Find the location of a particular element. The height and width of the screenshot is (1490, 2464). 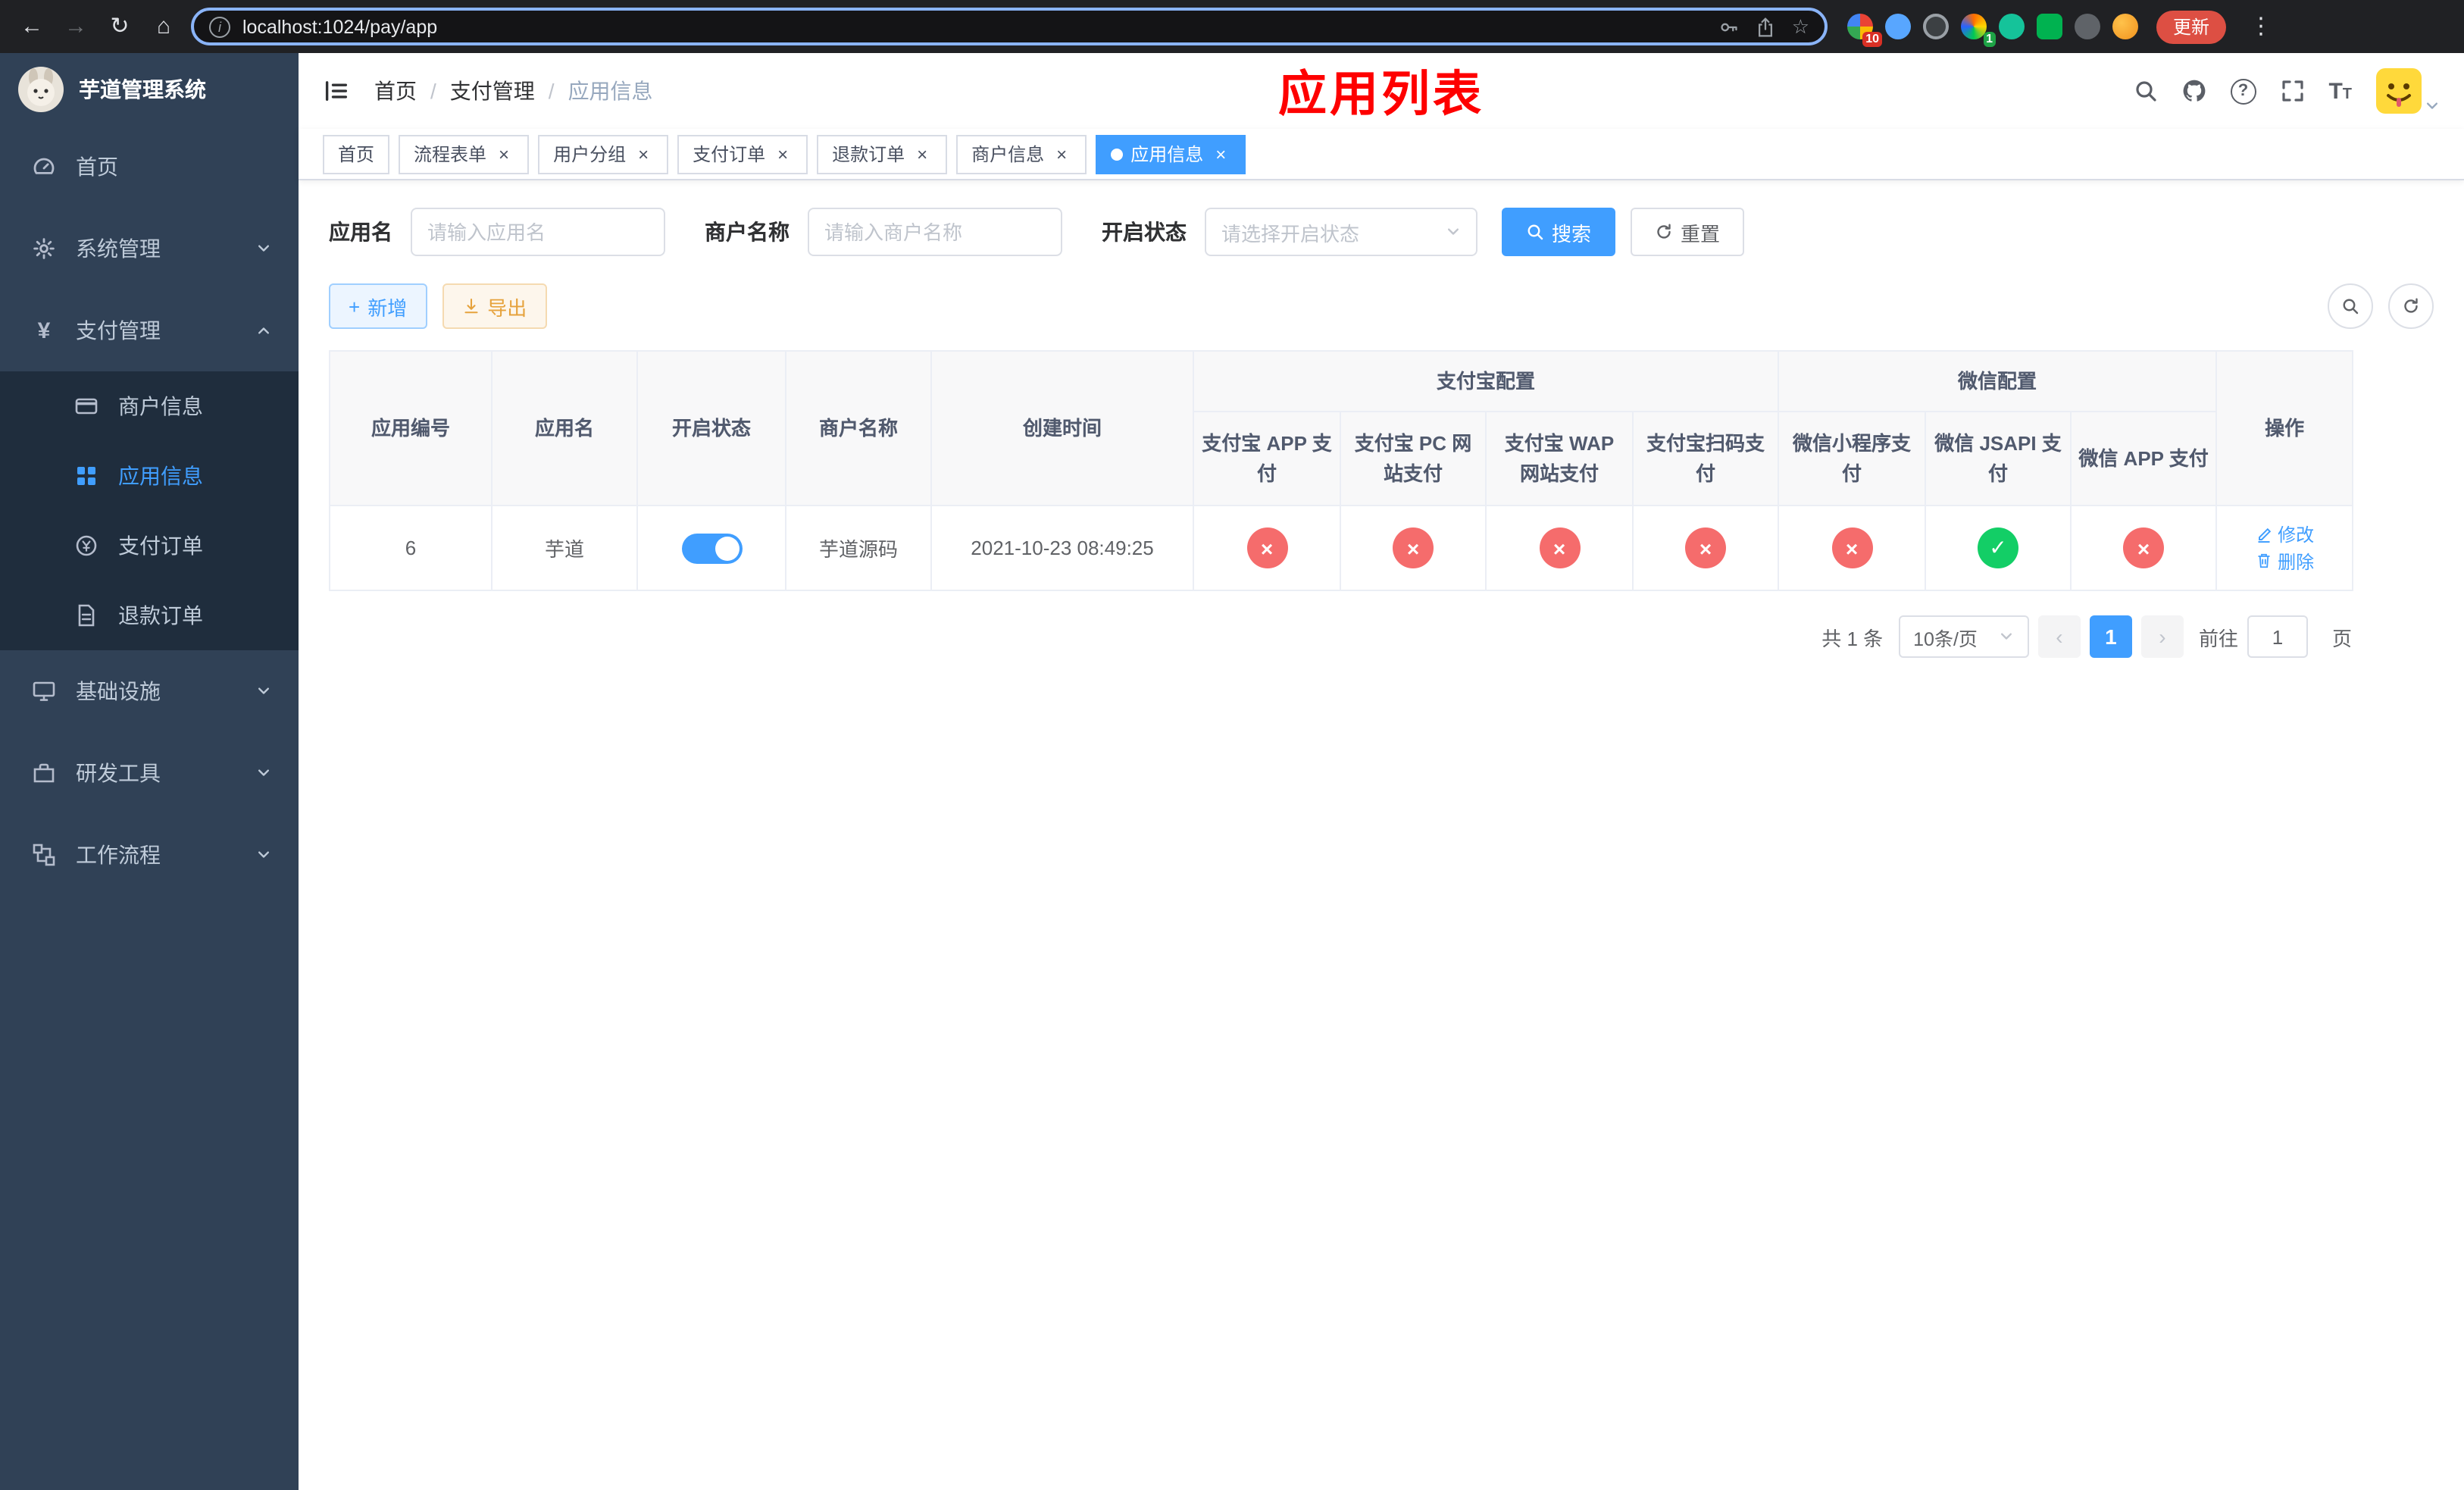

tab-home: 首页 is located at coordinates (356, 154).